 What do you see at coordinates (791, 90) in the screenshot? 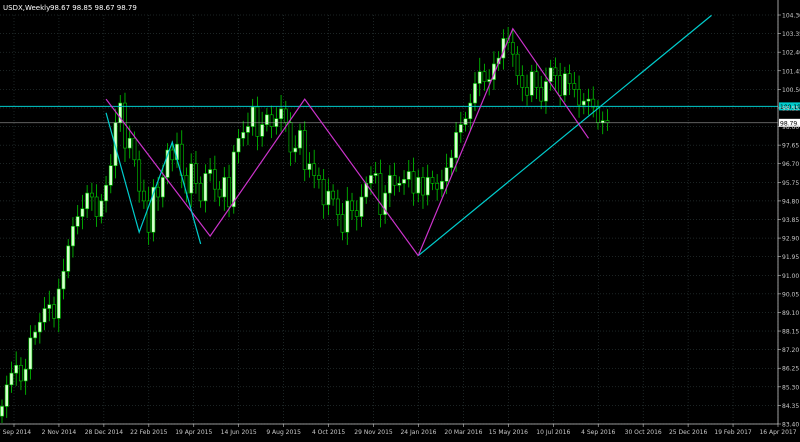
I see `y-tick-label: 100.50` at bounding box center [791, 90].